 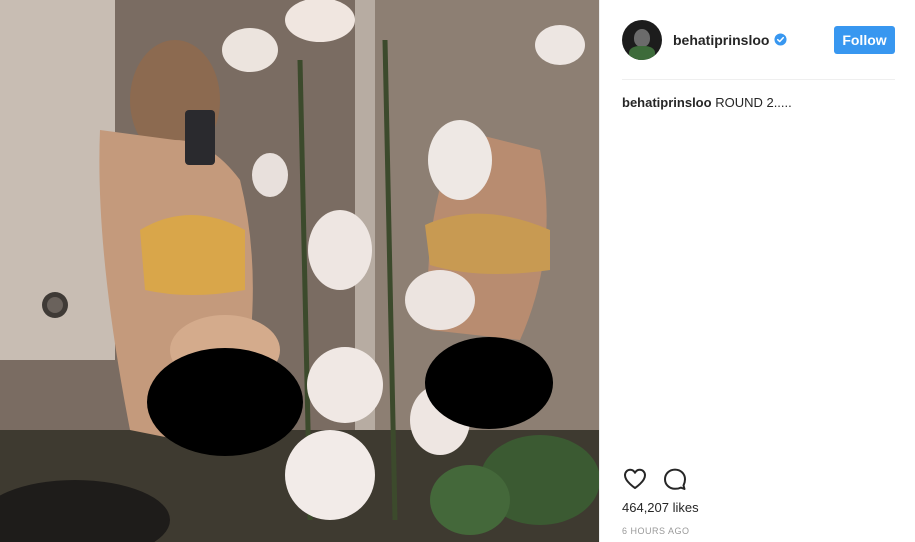 What do you see at coordinates (721, 40) in the screenshot?
I see `username-link: behatiprinsloo` at bounding box center [721, 40].